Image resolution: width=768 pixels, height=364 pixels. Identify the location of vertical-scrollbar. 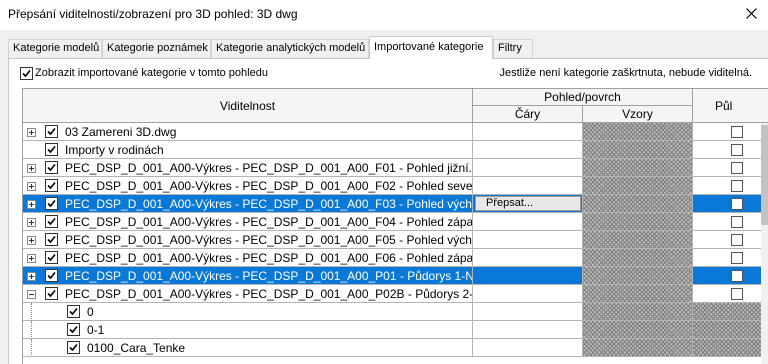
(764, 243).